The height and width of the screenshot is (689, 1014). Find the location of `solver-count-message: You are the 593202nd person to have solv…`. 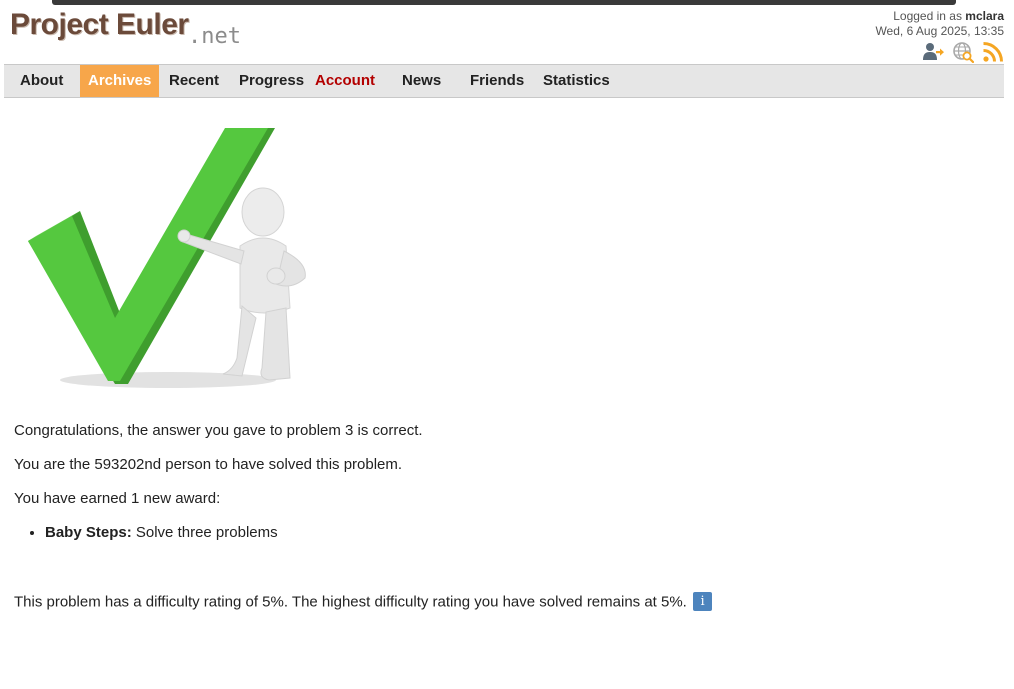

solver-count-message: You are the 593202nd person to have solv… is located at coordinates (208, 464).